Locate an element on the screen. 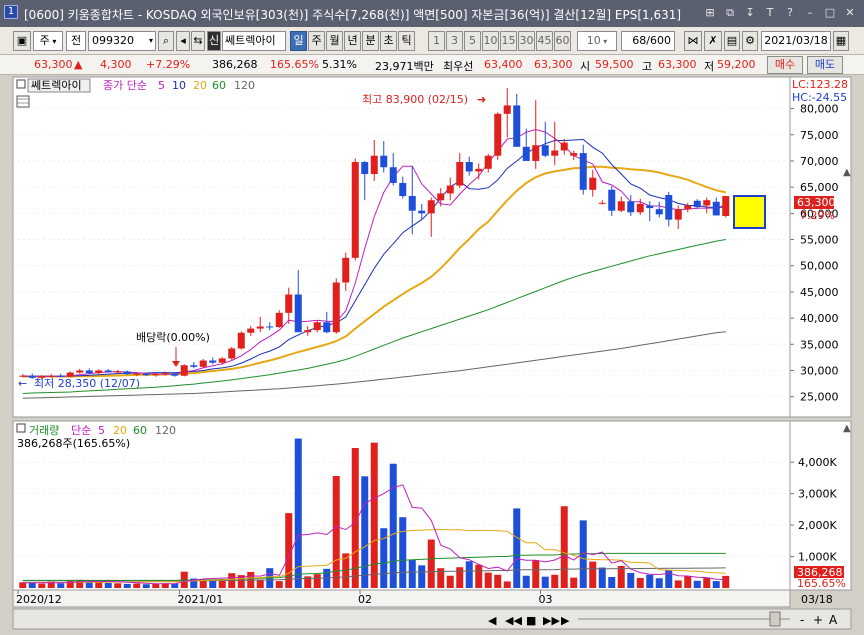  scroll-rewind-button: ◀◀ is located at coordinates (513, 620).